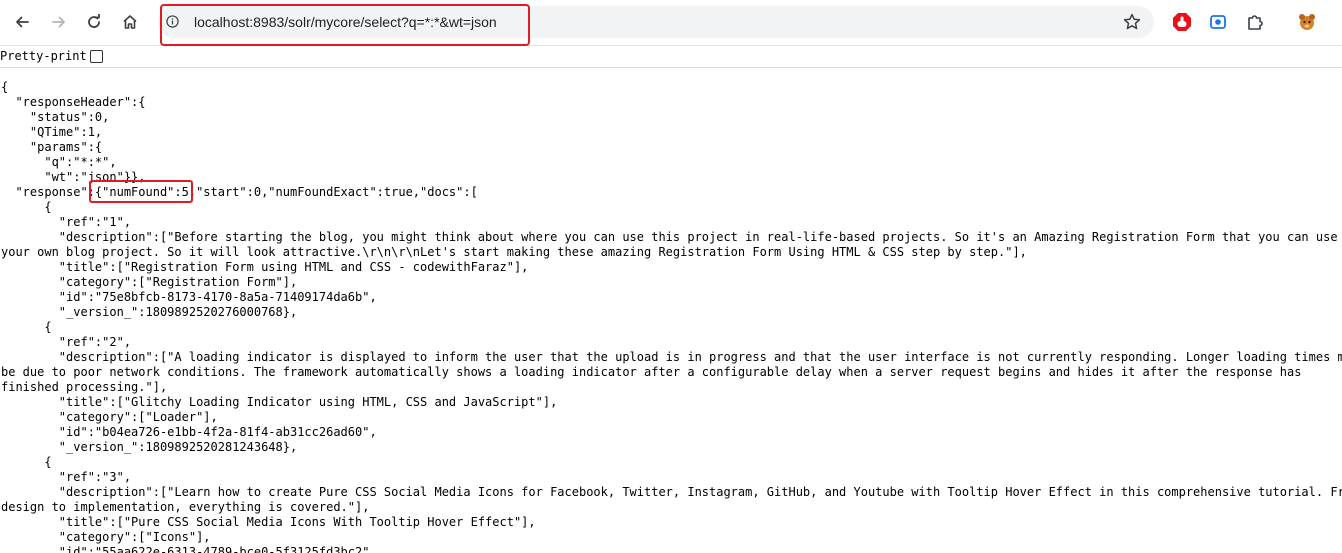  Describe the element at coordinates (141, 191) in the screenshot. I see `numfound-highlight-box` at that location.